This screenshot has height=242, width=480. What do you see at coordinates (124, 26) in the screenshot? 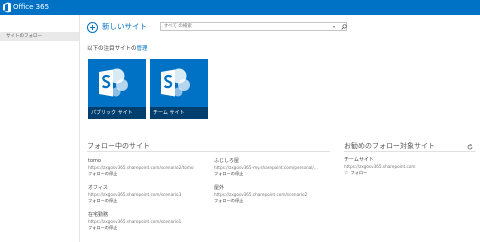
I see `new-site-label: 新しいサイト` at bounding box center [124, 26].